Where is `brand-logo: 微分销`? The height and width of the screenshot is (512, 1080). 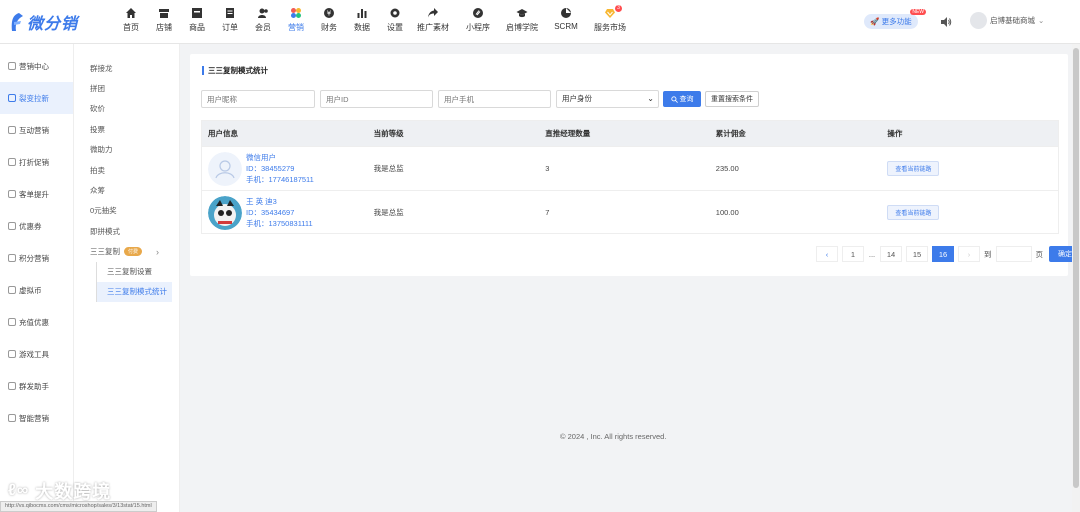 brand-logo: 微分销 is located at coordinates (44, 22).